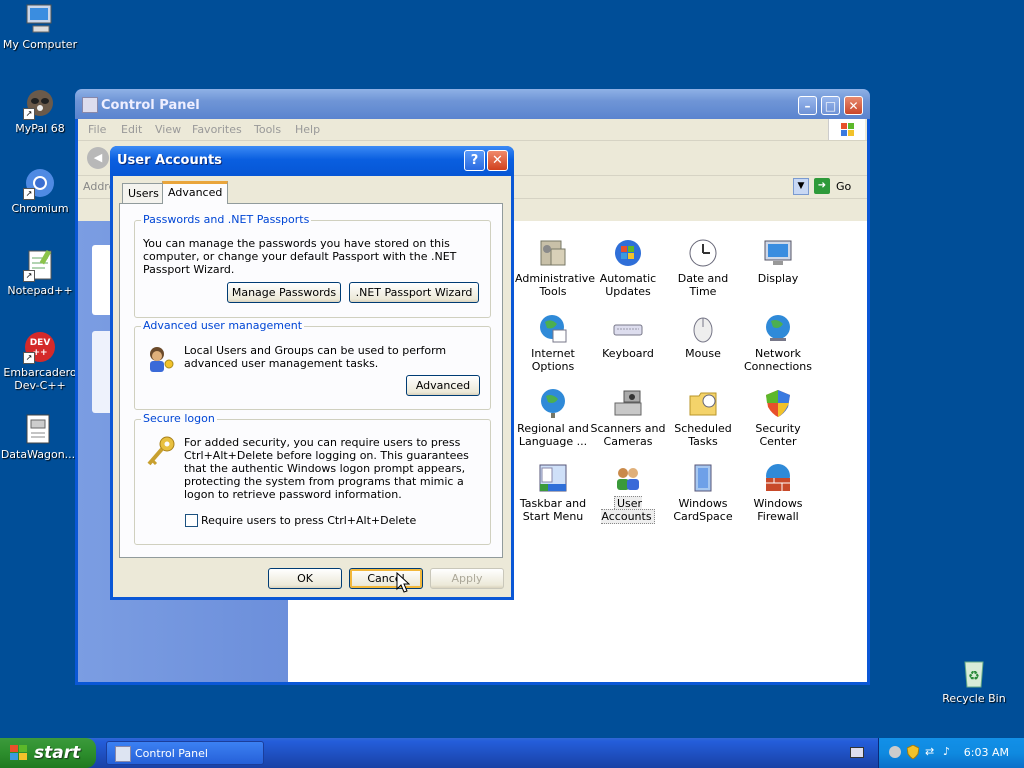  Describe the element at coordinates (40, 343) in the screenshot. I see `svg-text: DEV` at that location.